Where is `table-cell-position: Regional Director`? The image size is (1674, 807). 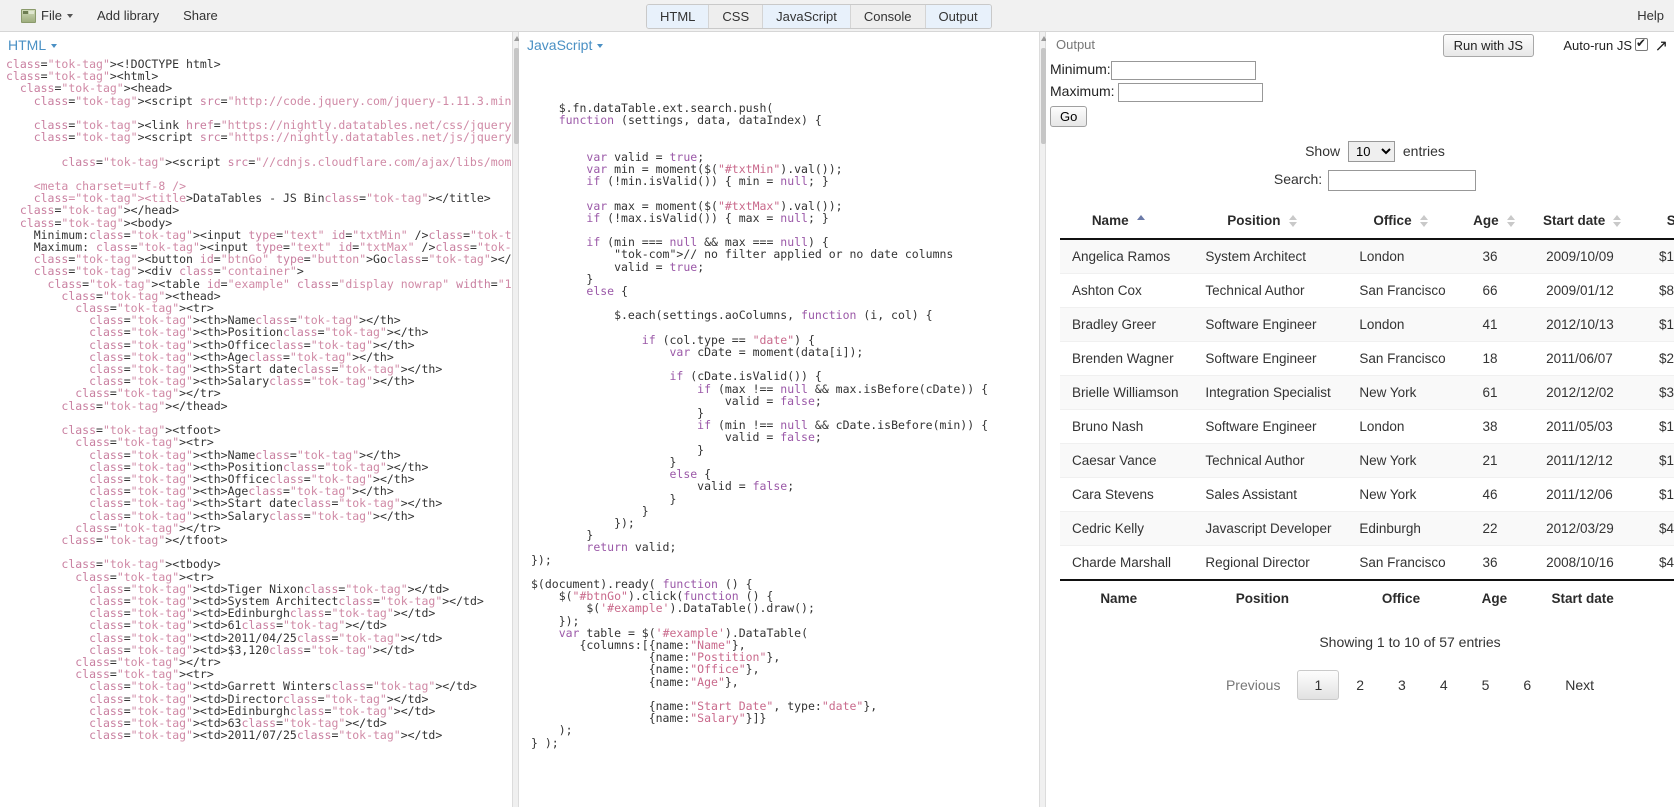
table-cell-position: Regional Director is located at coordinates (1270, 563).